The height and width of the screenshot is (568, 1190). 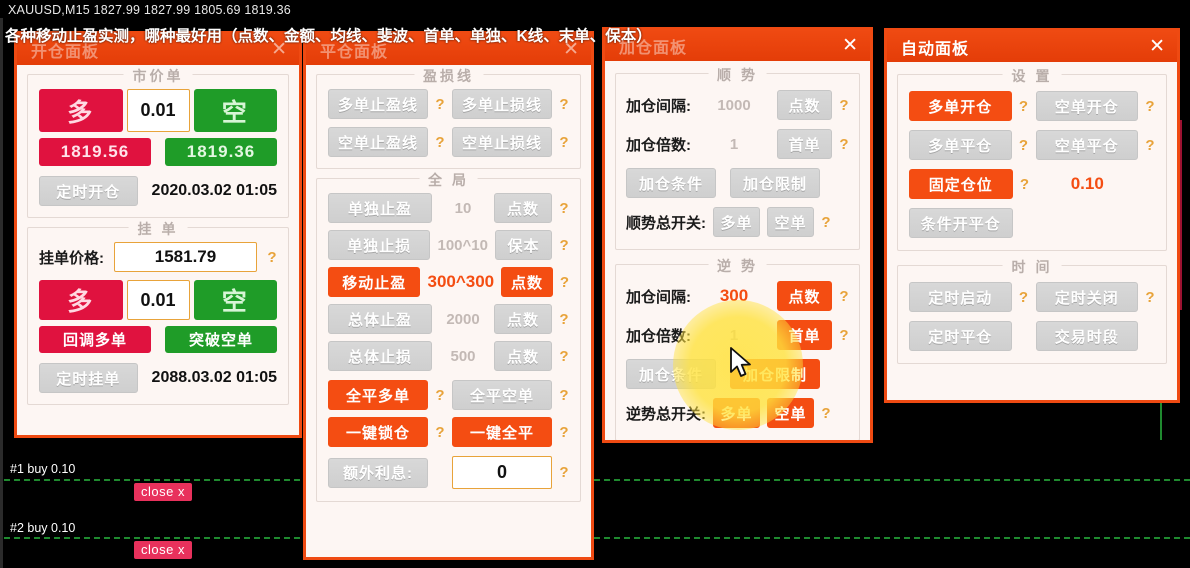 What do you see at coordinates (502, 395) in the screenshot?
I see `close-all-sell-button: 全平空单` at bounding box center [502, 395].